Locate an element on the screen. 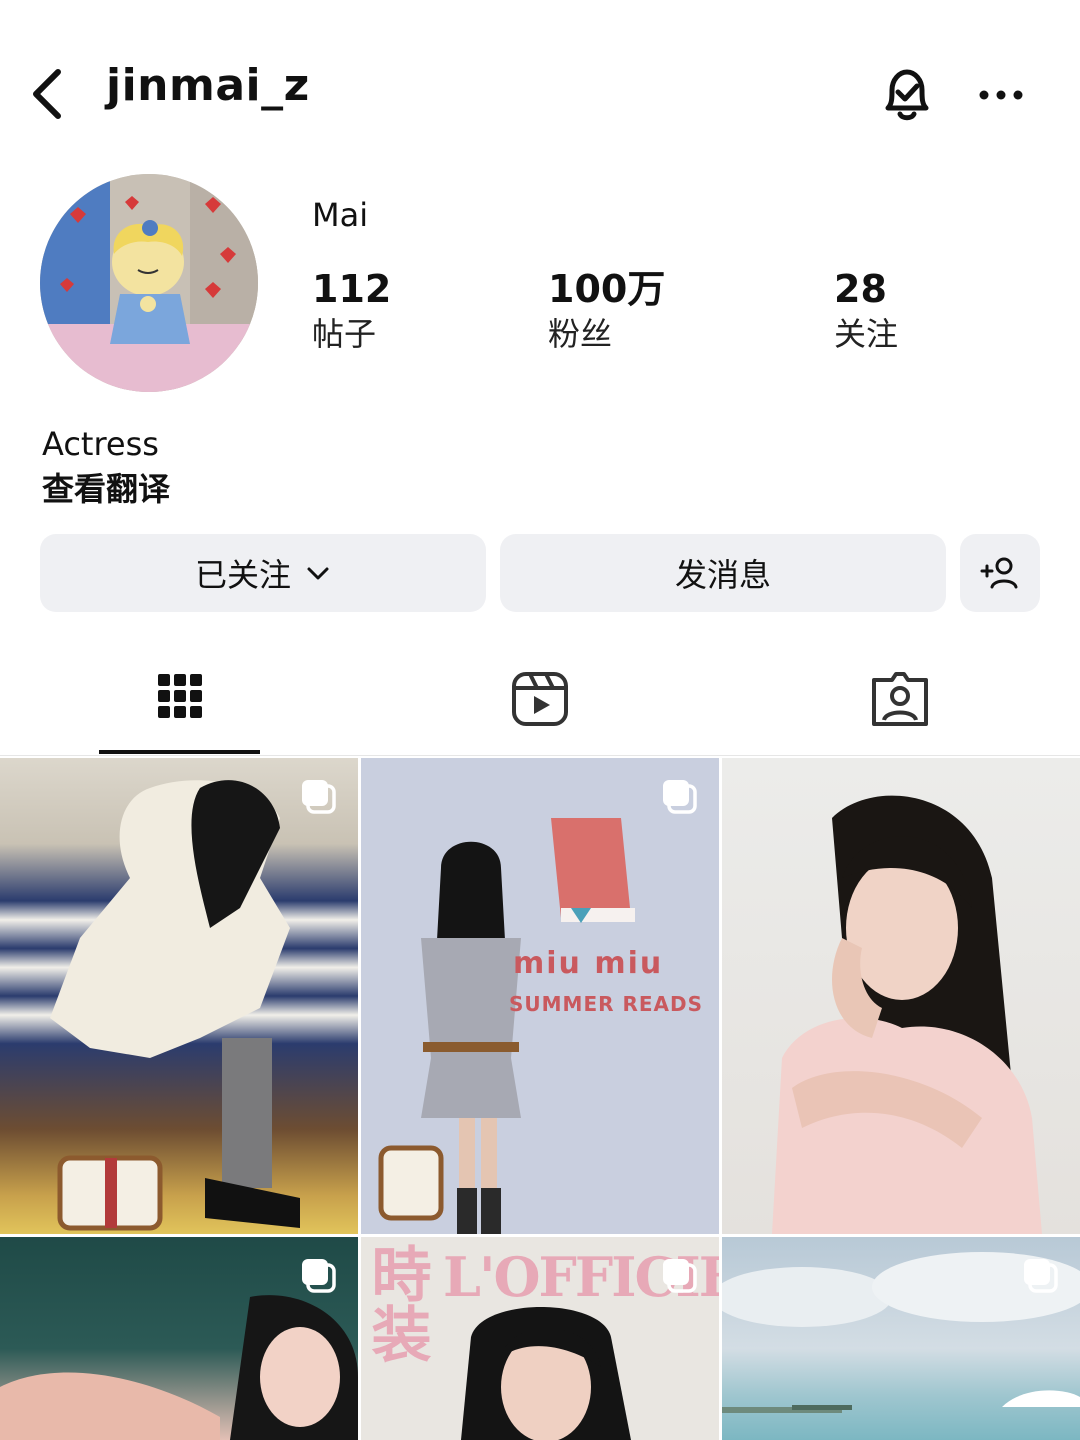 This screenshot has width=1080, height=1440. message-button: 发消息 is located at coordinates (723, 573).